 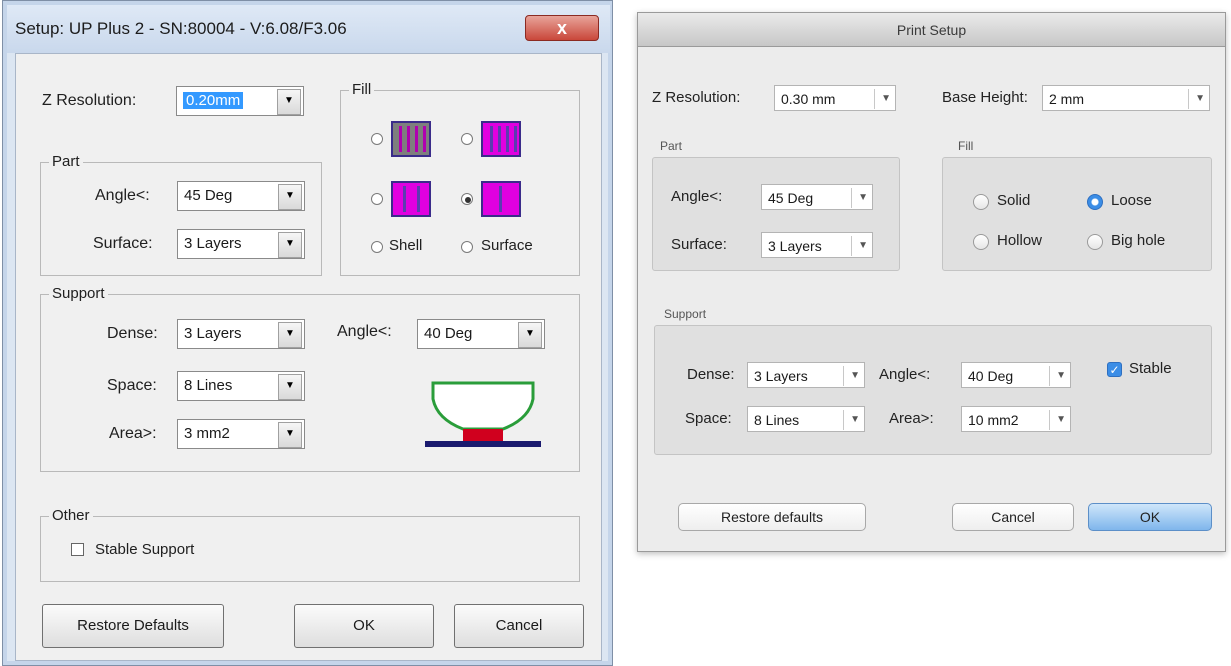 What do you see at coordinates (808, 99) in the screenshot?
I see `z-resolution-value: 0.30 mm` at bounding box center [808, 99].